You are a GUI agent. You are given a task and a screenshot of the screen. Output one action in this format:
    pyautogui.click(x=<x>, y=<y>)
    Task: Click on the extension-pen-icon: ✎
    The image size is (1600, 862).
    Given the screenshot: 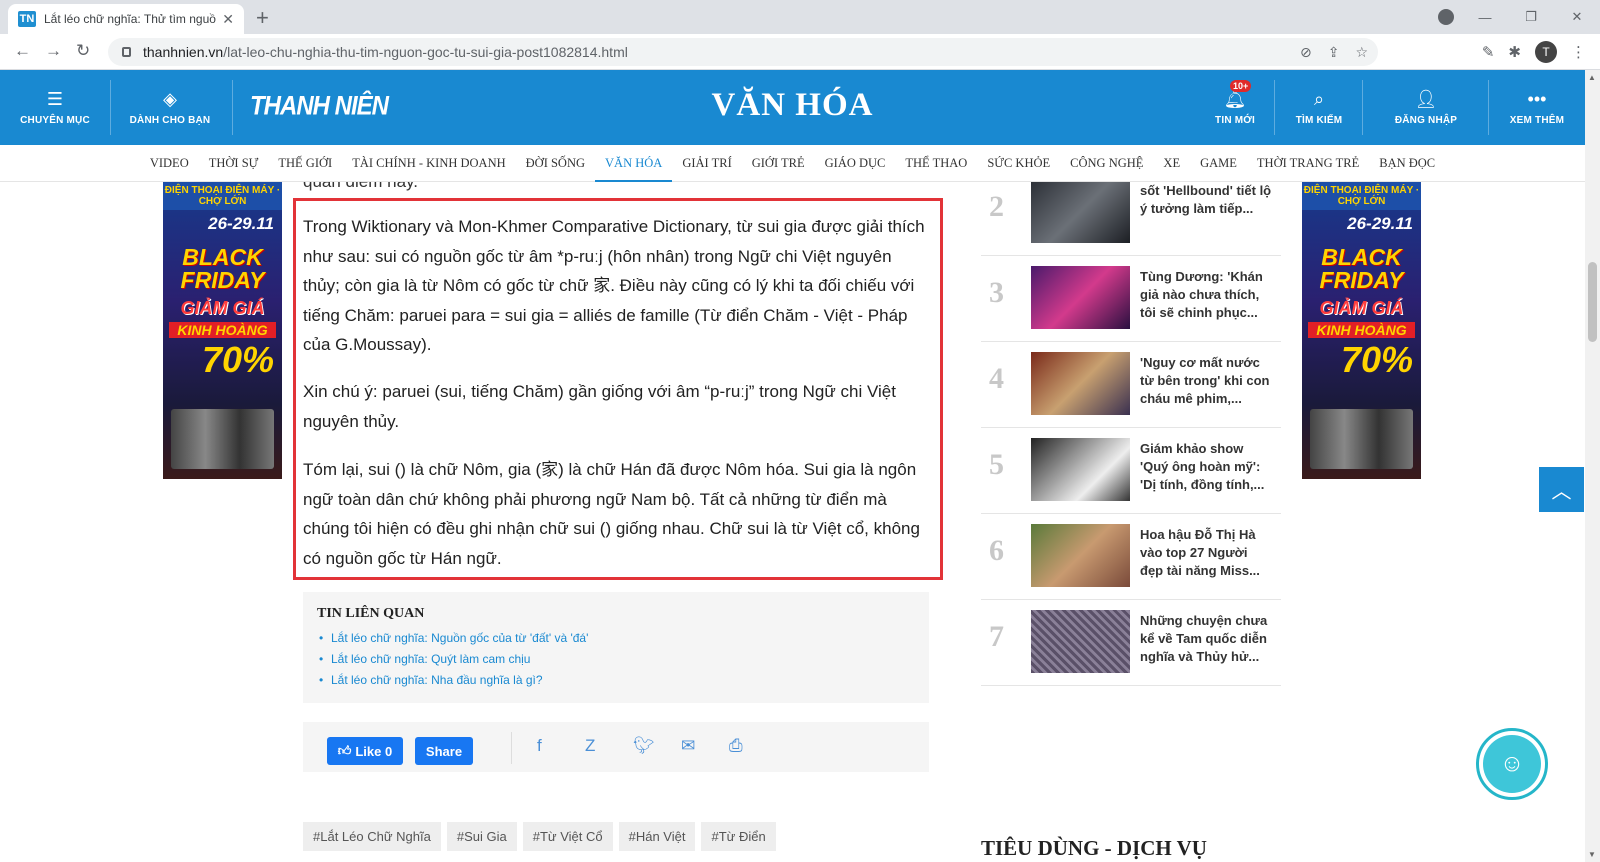 What is the action you would take?
    pyautogui.click(x=1488, y=52)
    